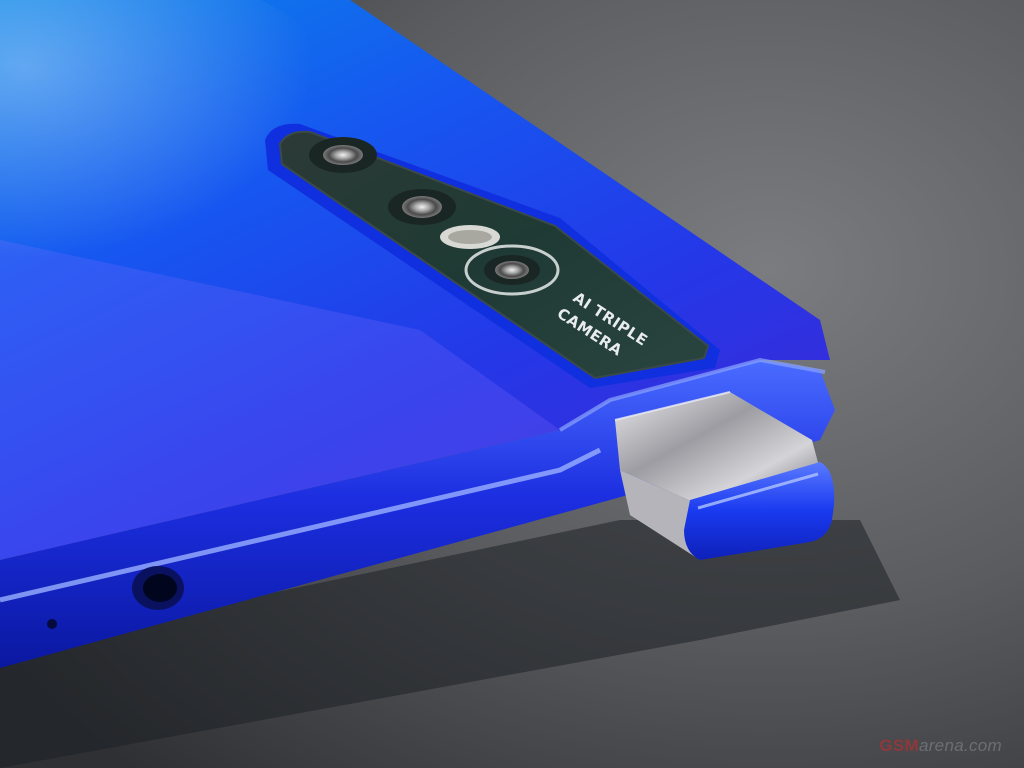 This screenshot has width=1024, height=768. What do you see at coordinates (470, 237) in the screenshot?
I see `flash-inner` at bounding box center [470, 237].